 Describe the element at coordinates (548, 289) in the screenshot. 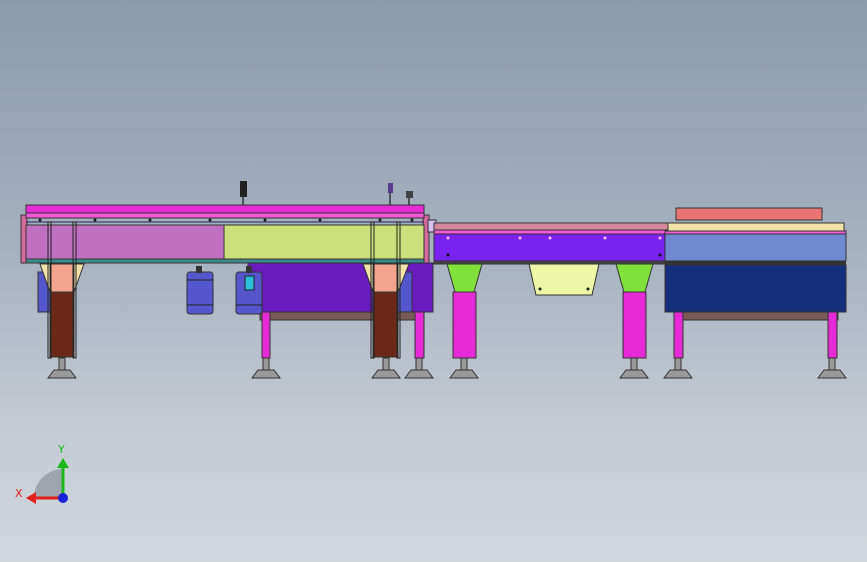

I see `middle-conveyor-module` at that location.